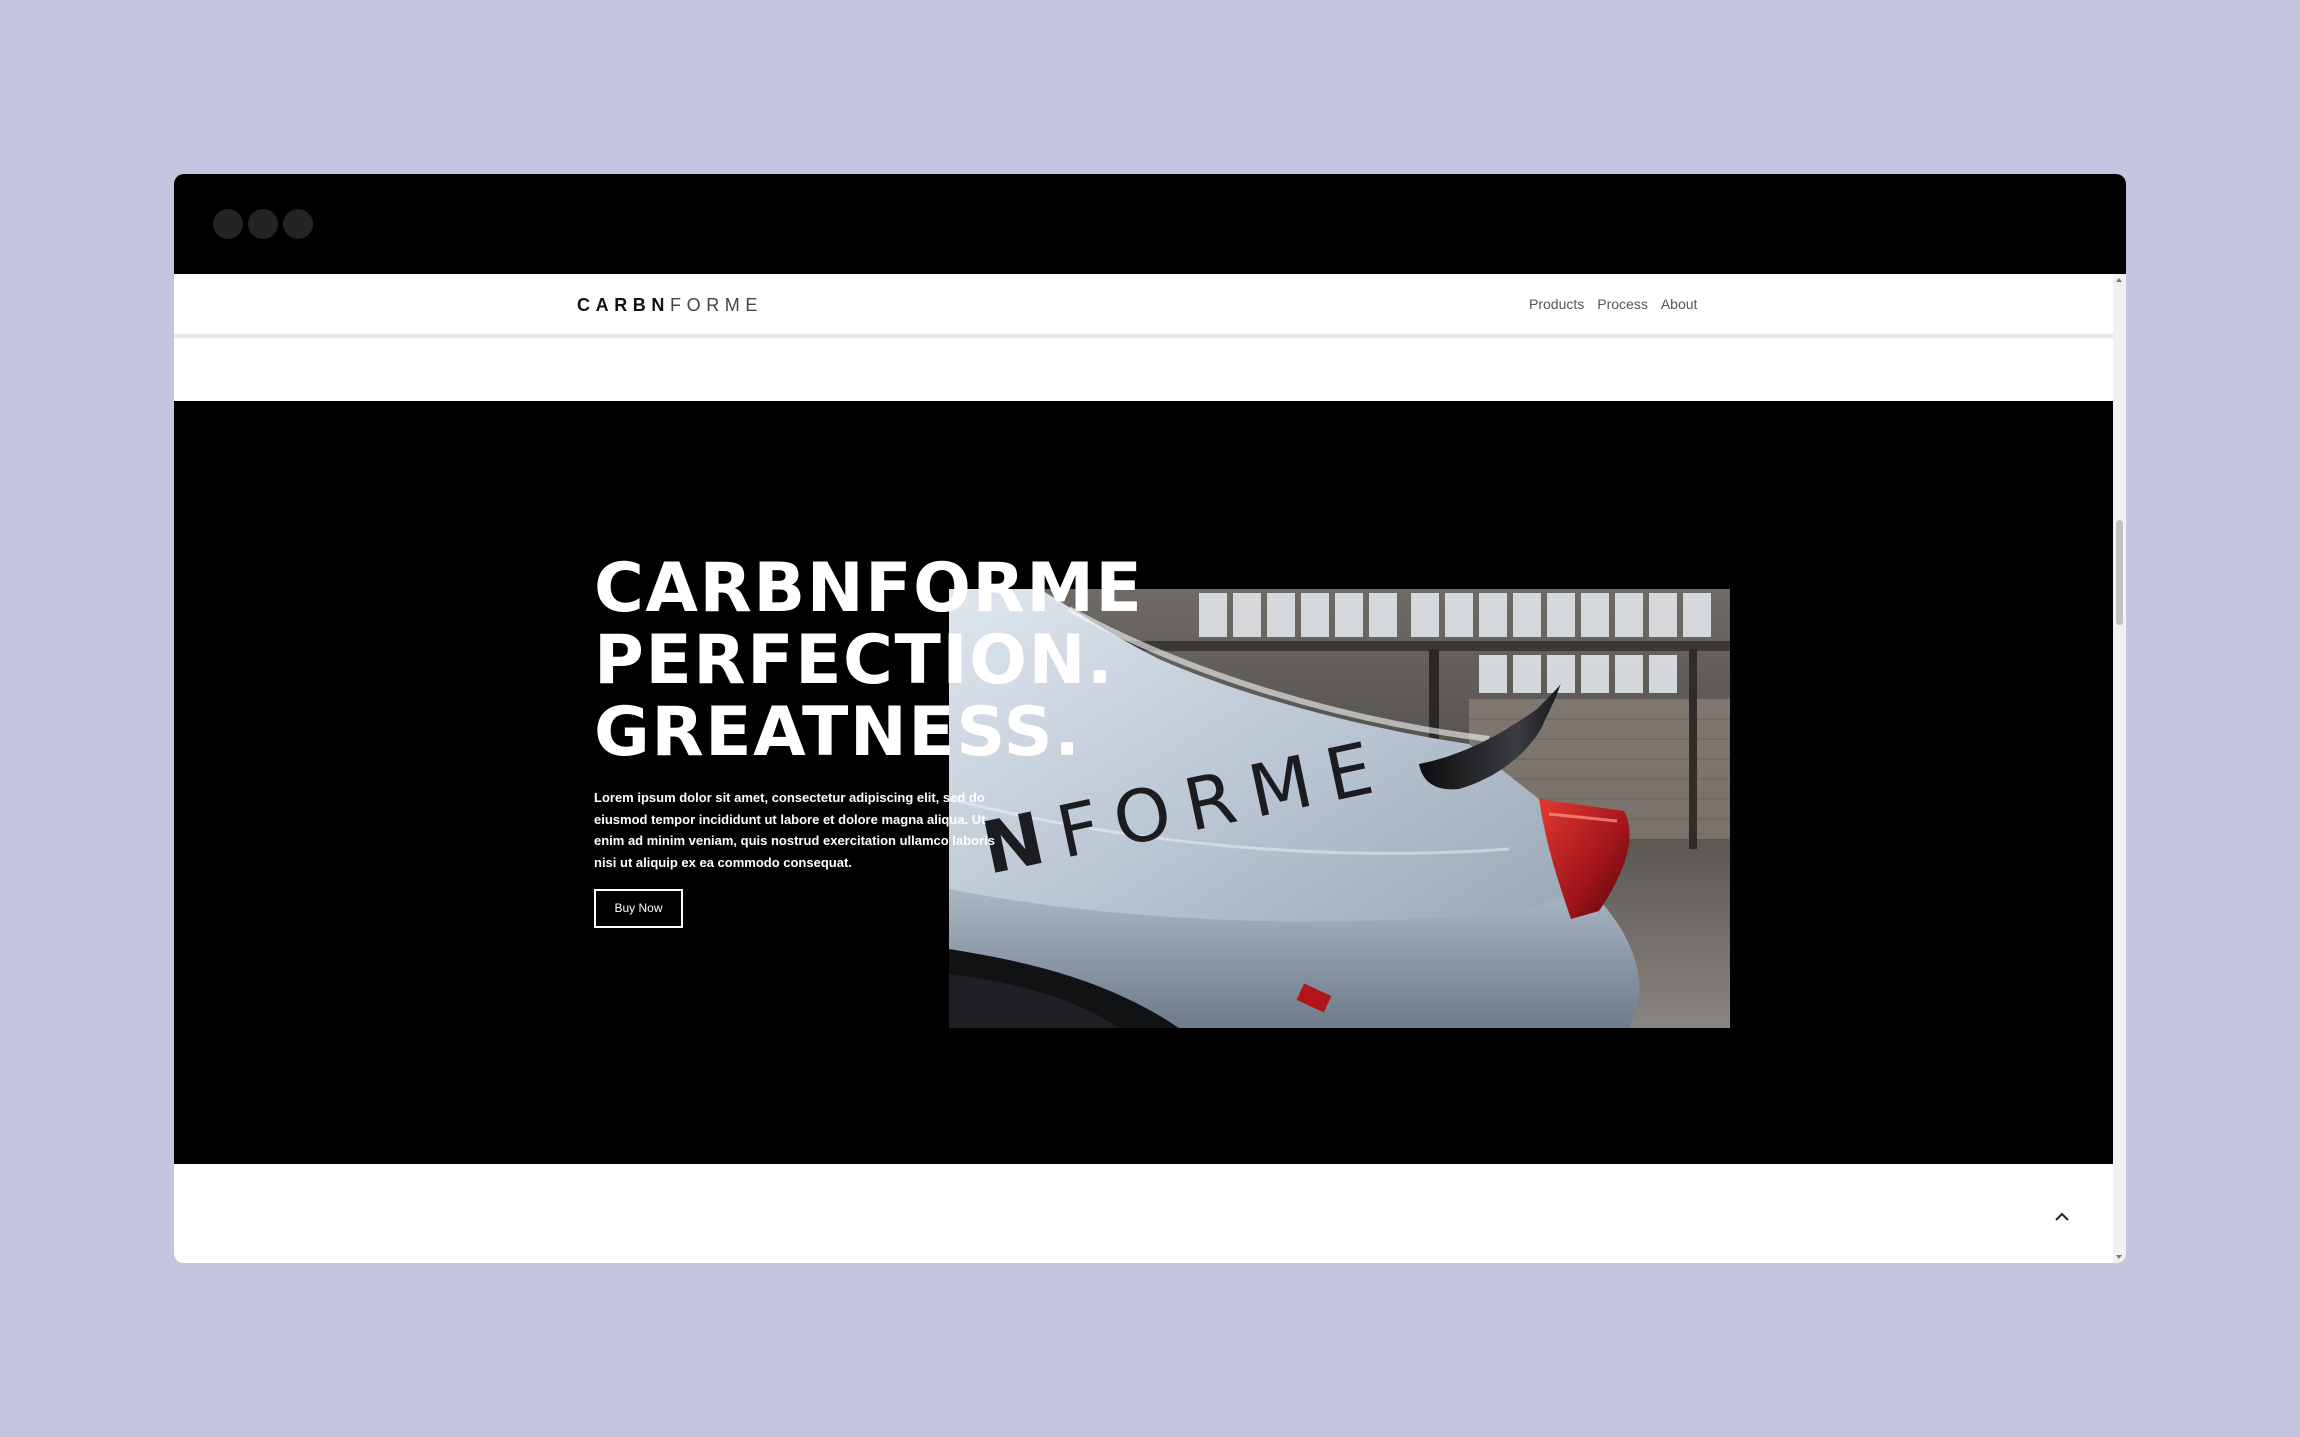 The image size is (2300, 1437). I want to click on logo-light-part: FORME, so click(716, 305).